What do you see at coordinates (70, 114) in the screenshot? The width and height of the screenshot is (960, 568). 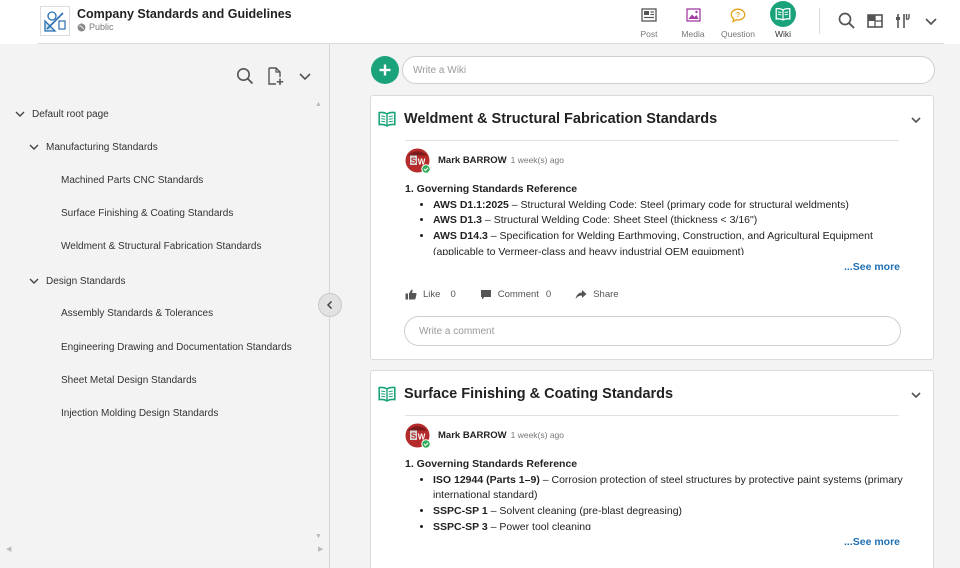 I see `tree-item-label: Default root page` at bounding box center [70, 114].